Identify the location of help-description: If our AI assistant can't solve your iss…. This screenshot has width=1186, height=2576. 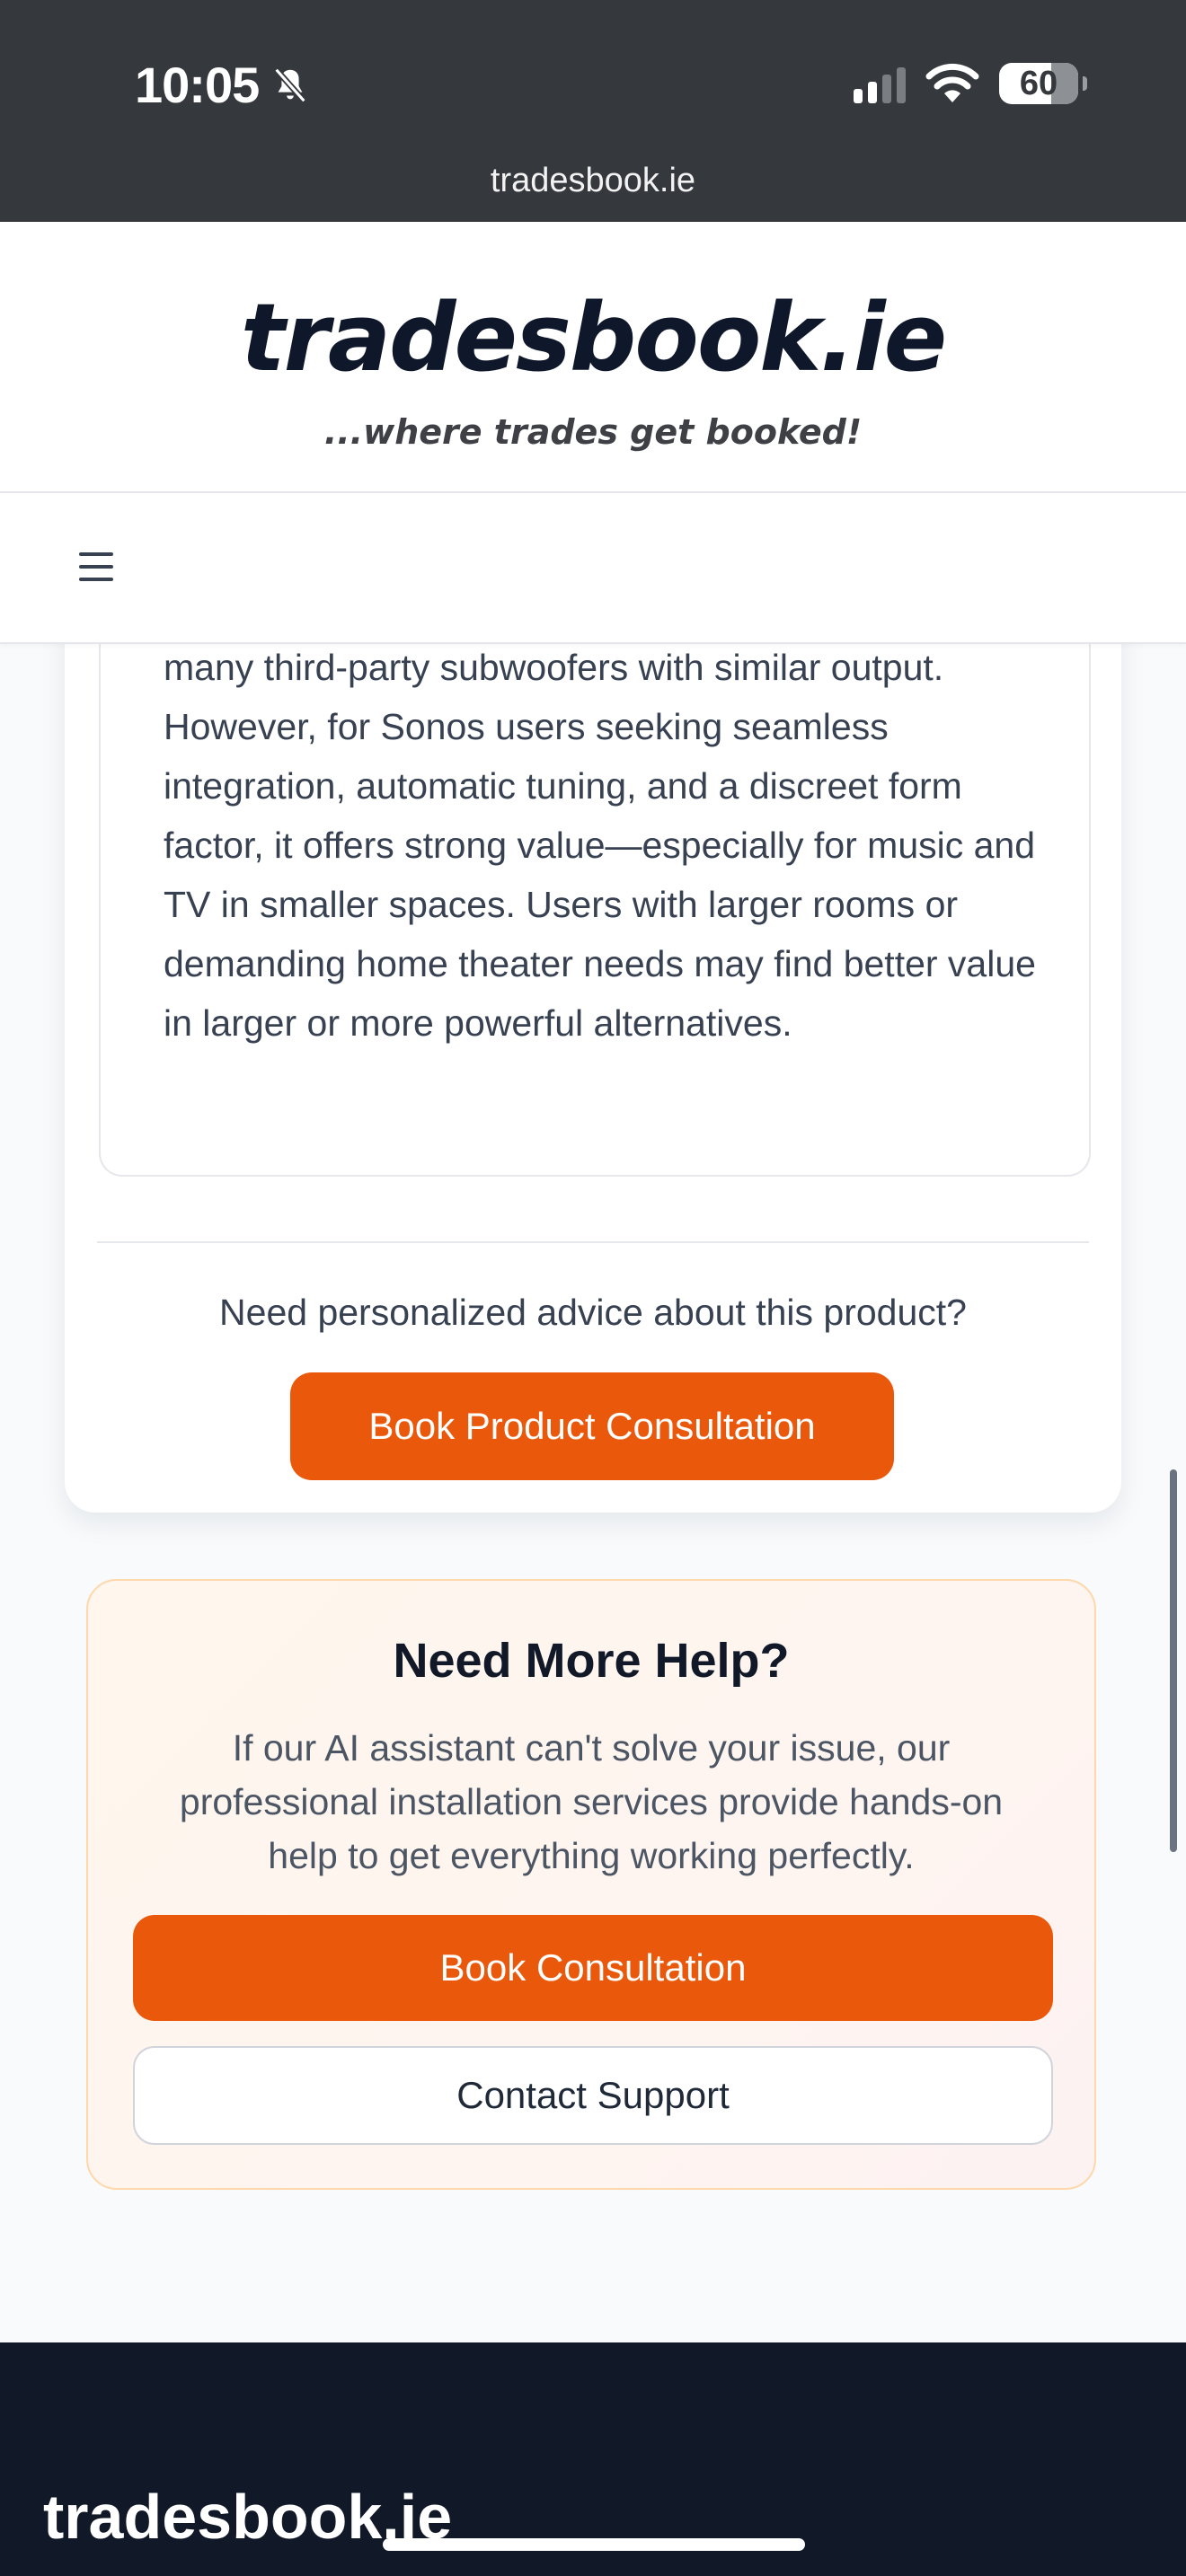
(591, 1801).